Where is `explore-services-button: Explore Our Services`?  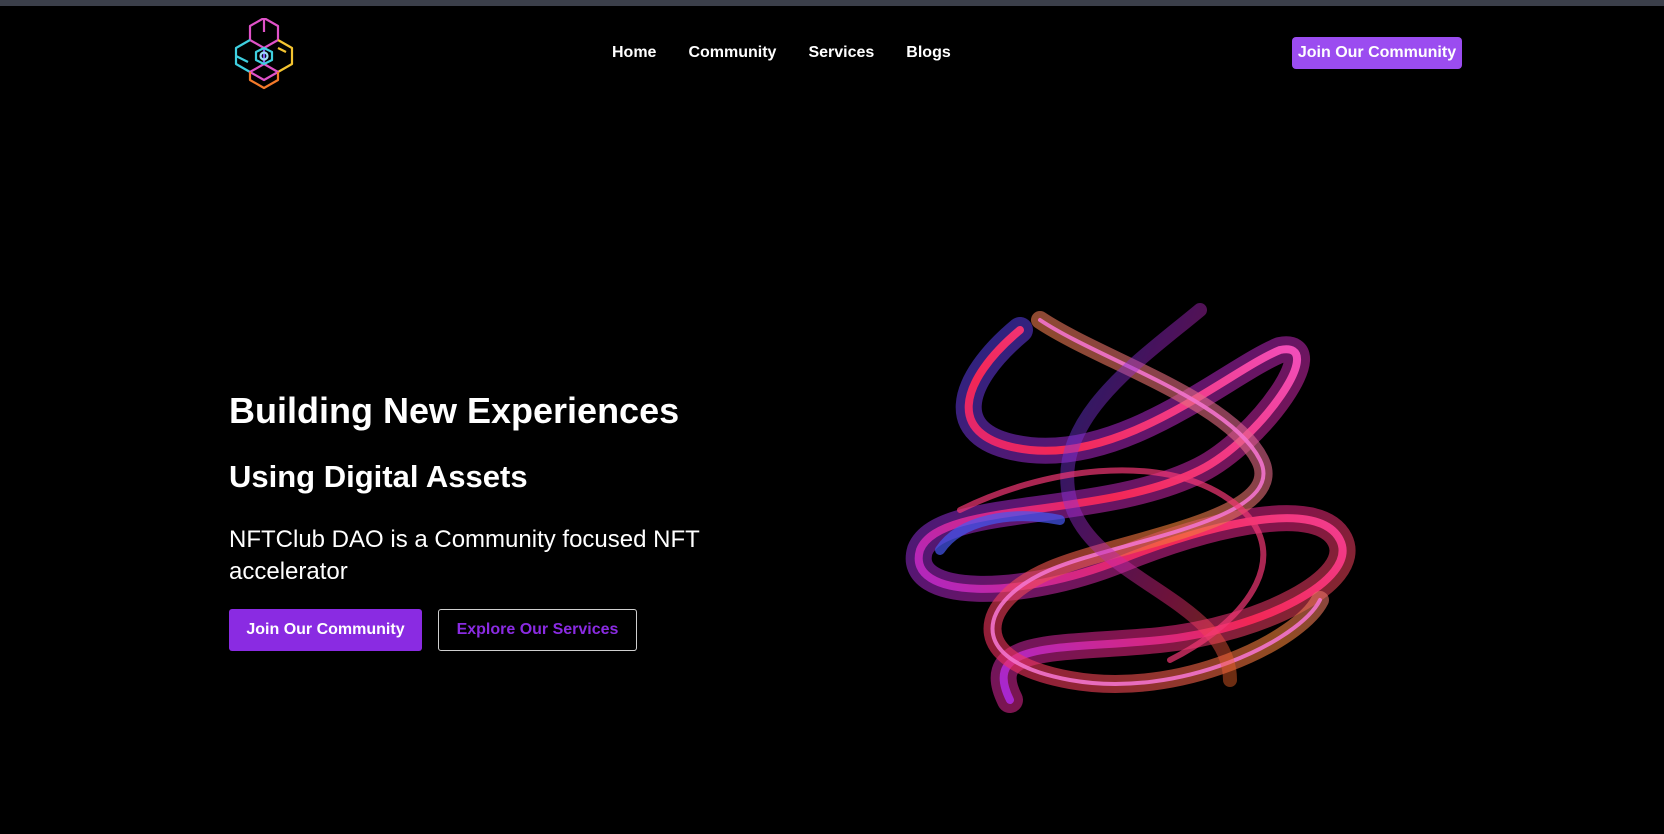 explore-services-button: Explore Our Services is located at coordinates (537, 630).